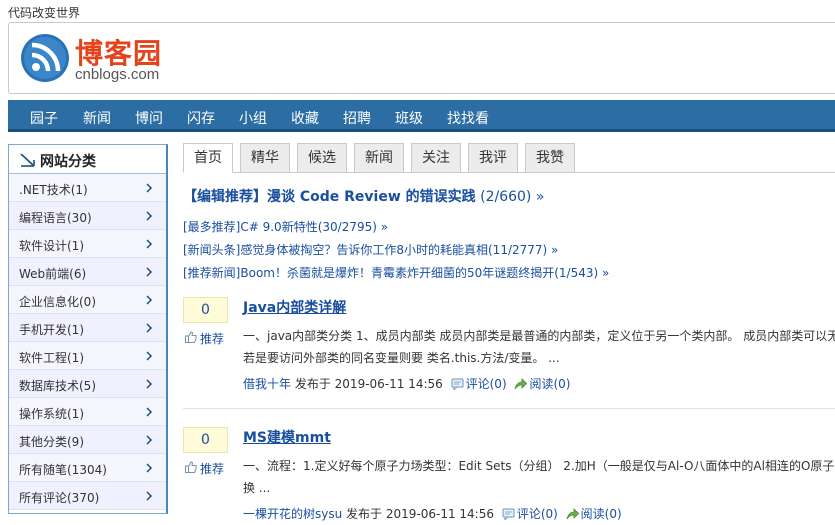 The image size is (835, 525). What do you see at coordinates (51, 245) in the screenshot?
I see `sidebar-item-label: 软件设计(1)` at bounding box center [51, 245].